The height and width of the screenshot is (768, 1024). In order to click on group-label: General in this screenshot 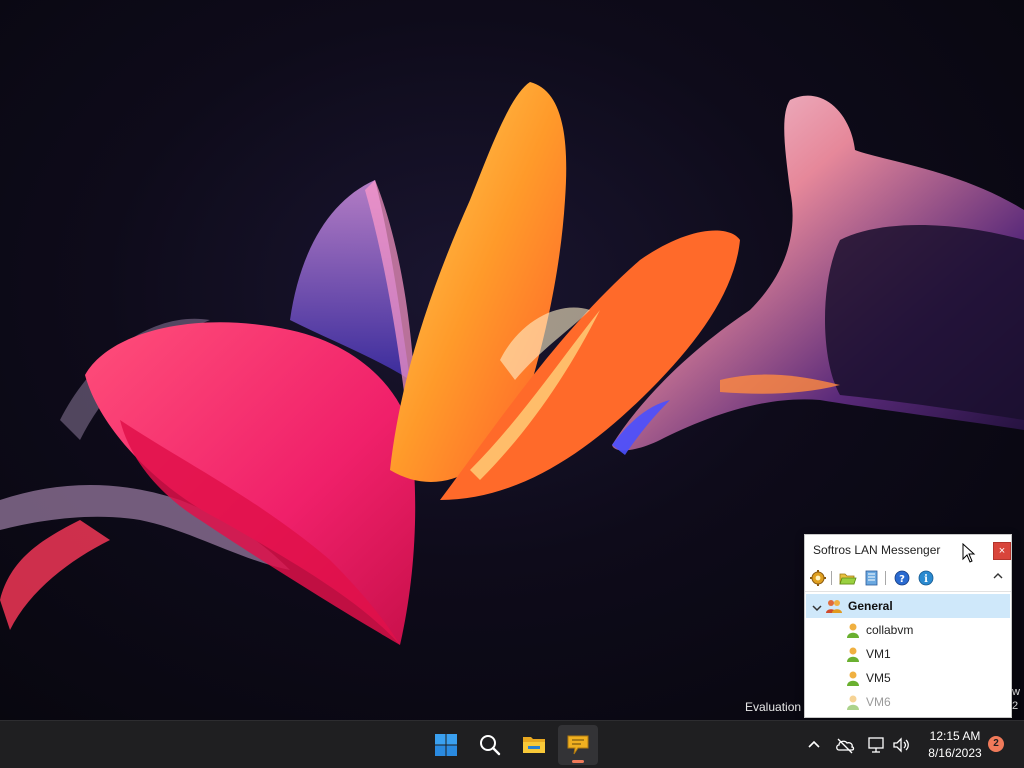, I will do `click(870, 606)`.